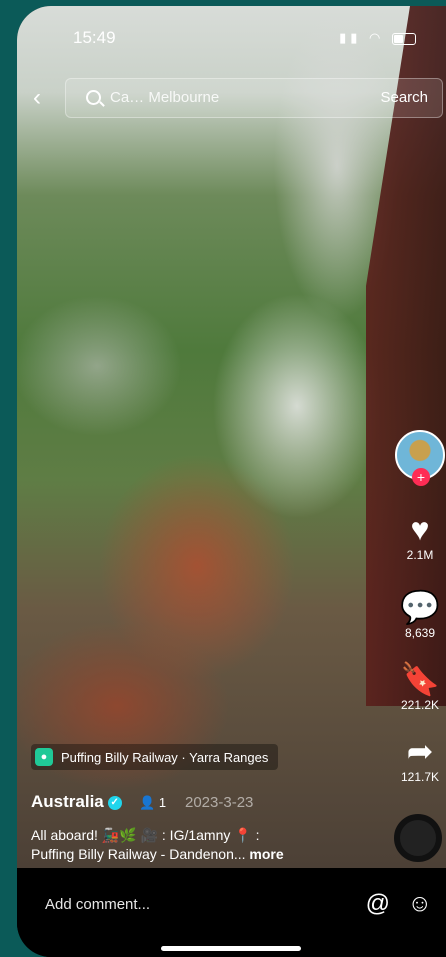 The image size is (446, 957). I want to click on like-count: 2.1M, so click(420, 555).